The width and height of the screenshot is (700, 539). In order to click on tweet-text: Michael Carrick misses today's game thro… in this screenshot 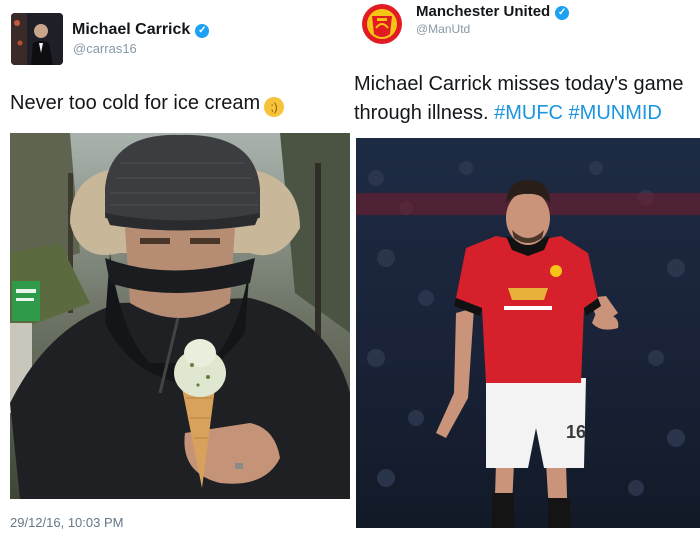, I will do `click(519, 98)`.